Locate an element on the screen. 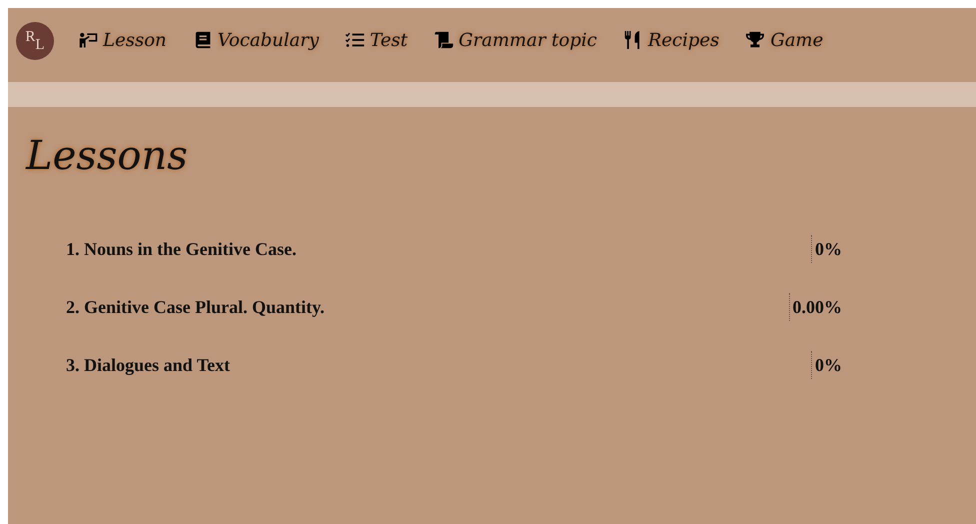 The width and height of the screenshot is (976, 524). teacher-icon is located at coordinates (88, 40).